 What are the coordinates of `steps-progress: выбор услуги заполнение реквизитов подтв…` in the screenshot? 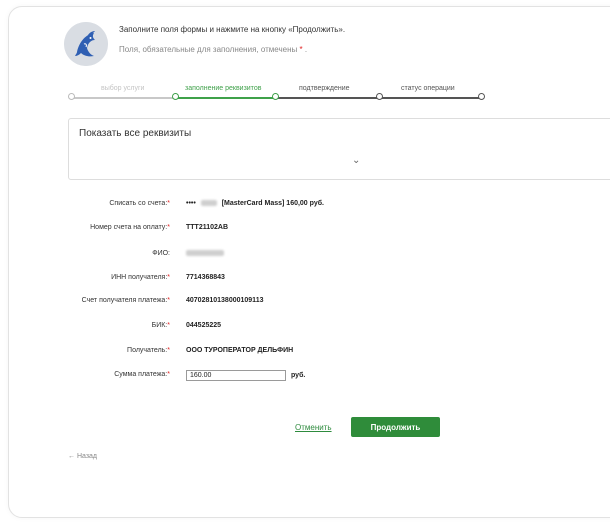 It's located at (276, 95).